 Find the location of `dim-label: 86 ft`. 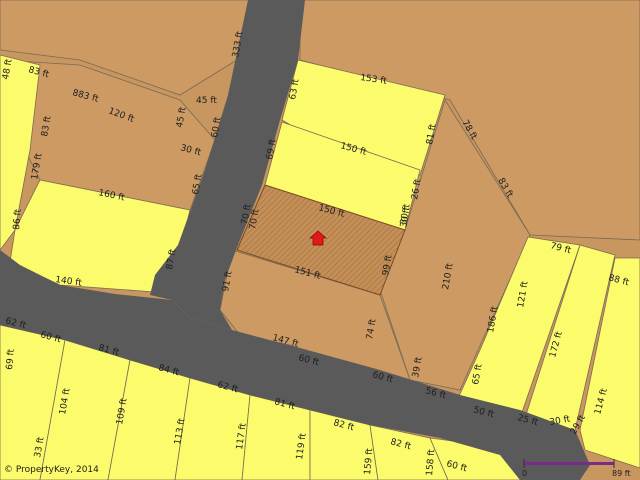

dim-label: 86 ft is located at coordinates (18, 219).